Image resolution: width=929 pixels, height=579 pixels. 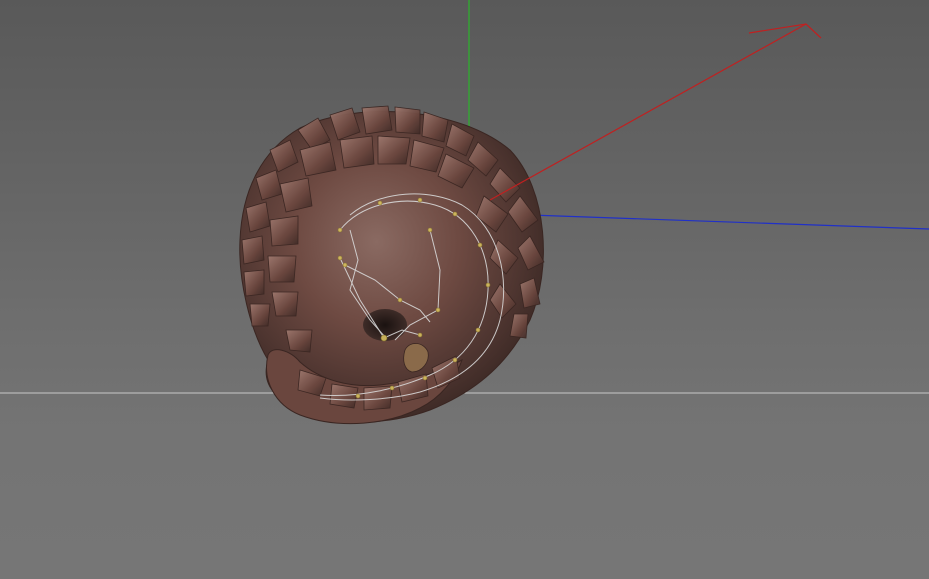 What do you see at coordinates (648, 112) in the screenshot?
I see `x-axis-line` at bounding box center [648, 112].